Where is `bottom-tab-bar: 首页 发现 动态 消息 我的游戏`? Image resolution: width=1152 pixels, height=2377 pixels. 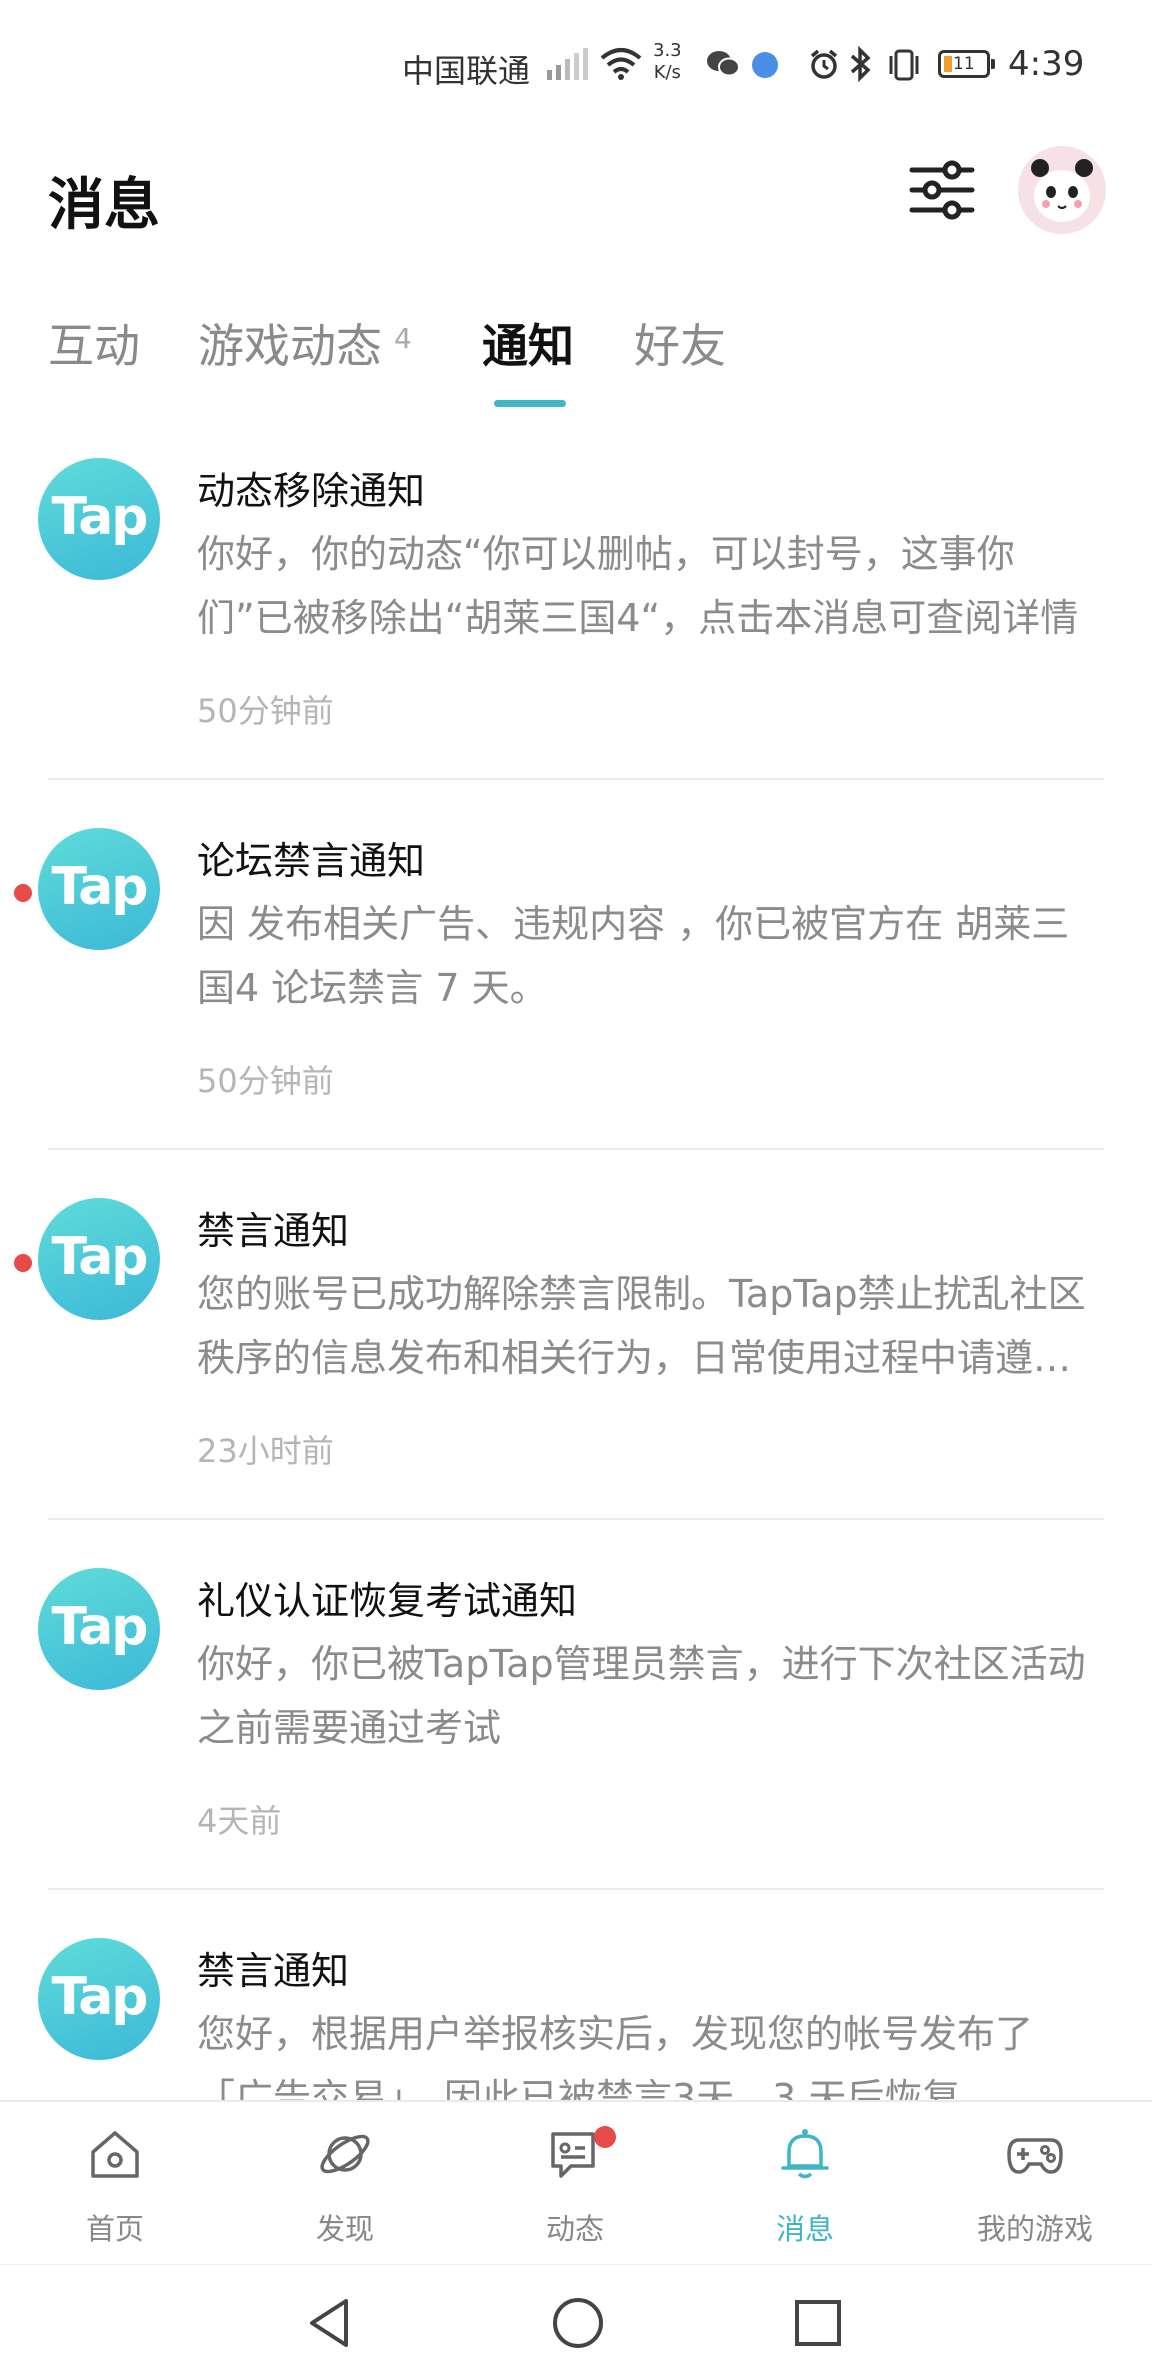 bottom-tab-bar: 首页 发现 动态 消息 我的游戏 is located at coordinates (576, 2183).